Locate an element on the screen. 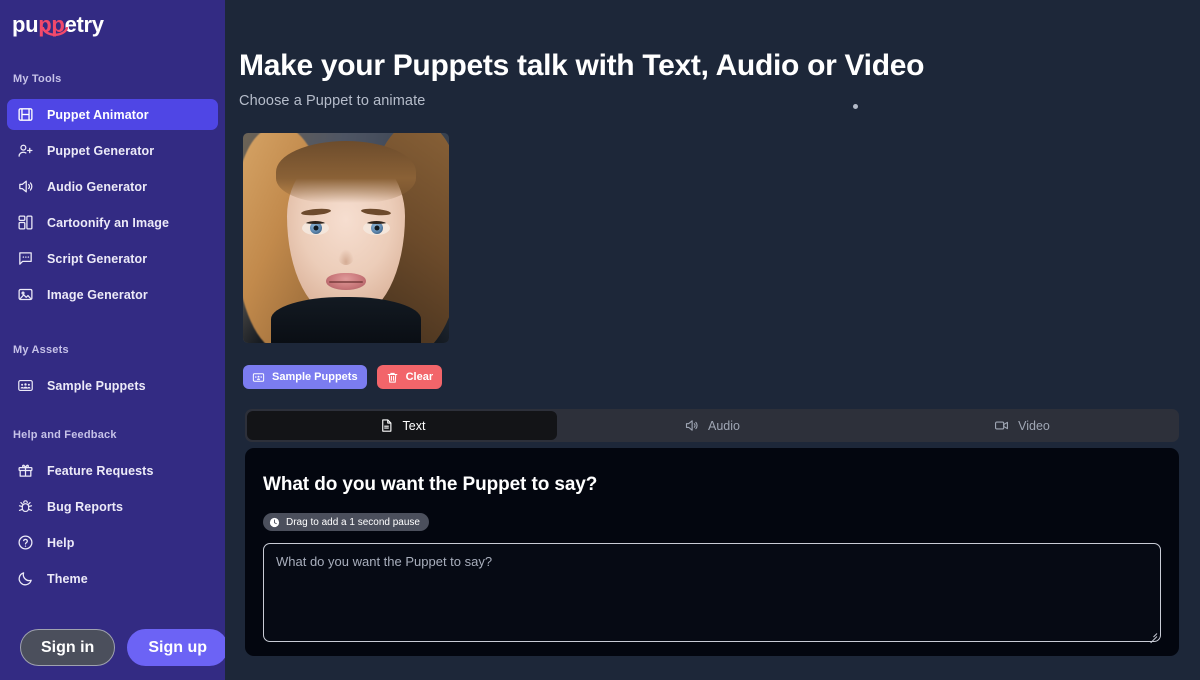 This screenshot has width=1200, height=680. layout-dashboard-icon is located at coordinates (25, 222).